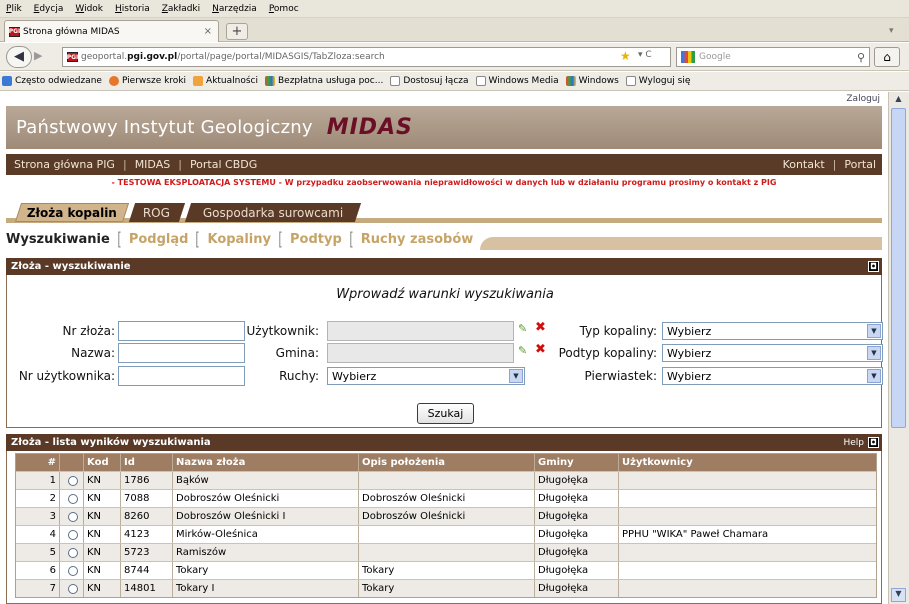 Image resolution: width=909 pixels, height=604 pixels. Describe the element at coordinates (273, 212) in the screenshot. I see `tab-gospodarka-surowcami: Gospodarka surowcami` at that location.